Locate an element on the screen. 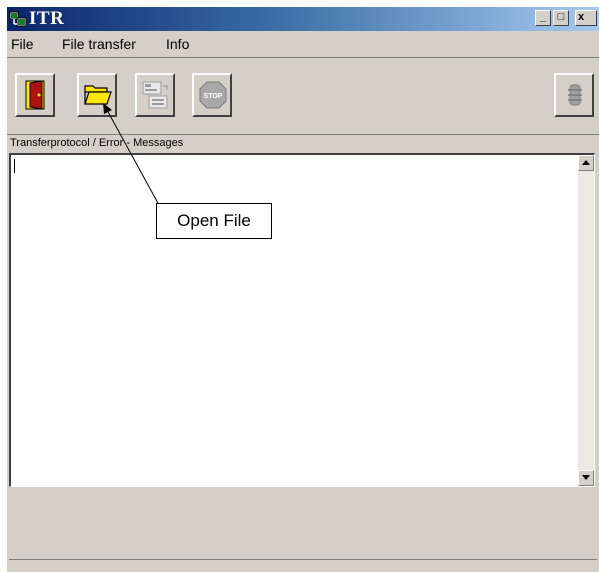  scroll-down-button is located at coordinates (586, 478).